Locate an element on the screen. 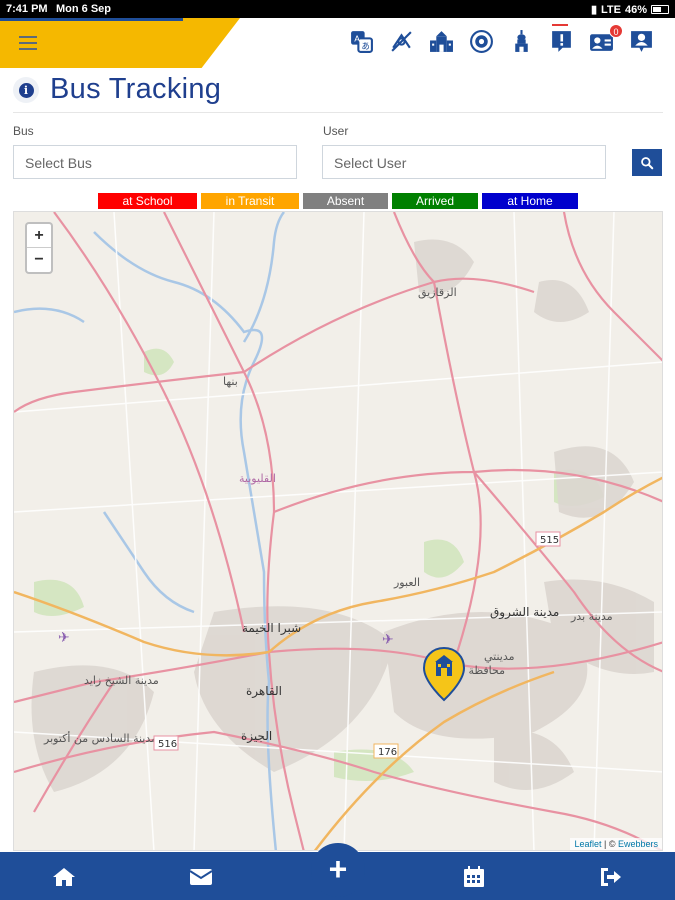 This screenshot has width=675, height=900. calendar-icon is located at coordinates (474, 877).